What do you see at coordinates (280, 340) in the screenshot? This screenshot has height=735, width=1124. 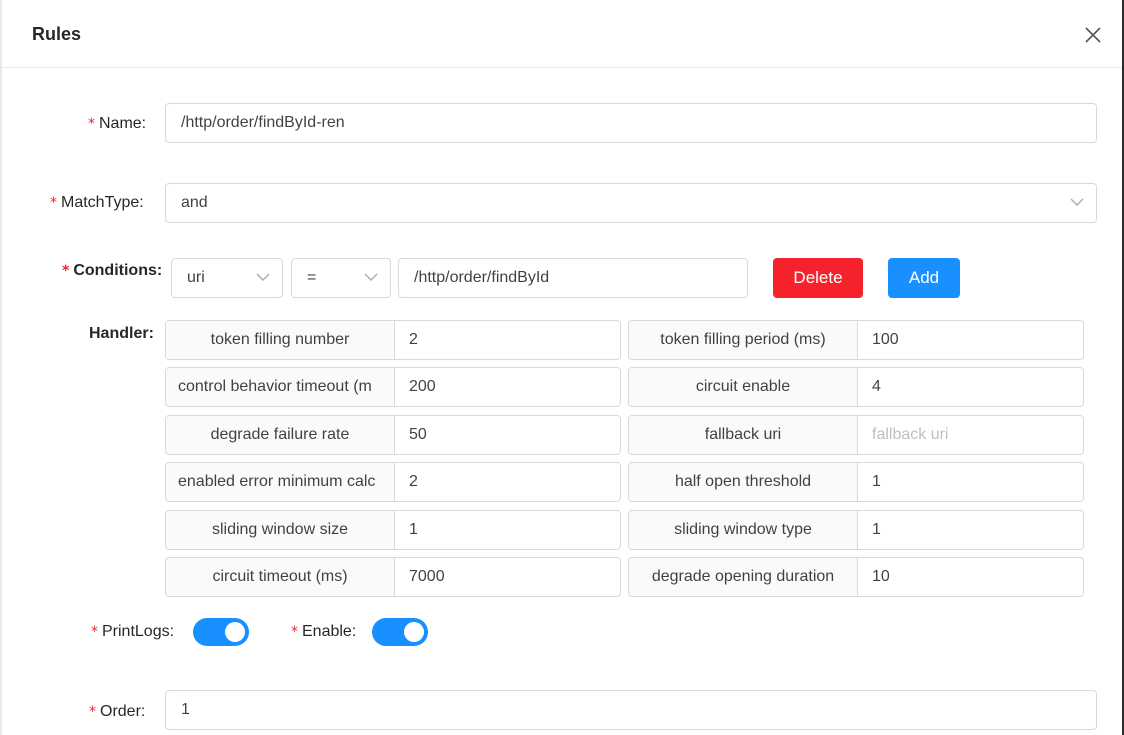 I see `handler-field-label: token filling number` at bounding box center [280, 340].